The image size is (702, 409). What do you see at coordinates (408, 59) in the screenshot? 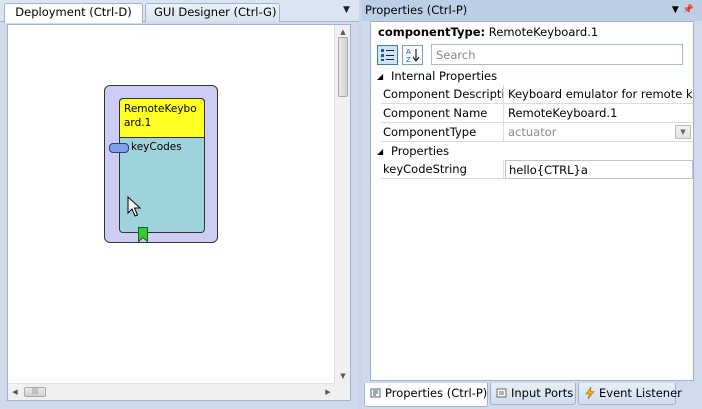
I see `svg-text: Z` at bounding box center [408, 59].